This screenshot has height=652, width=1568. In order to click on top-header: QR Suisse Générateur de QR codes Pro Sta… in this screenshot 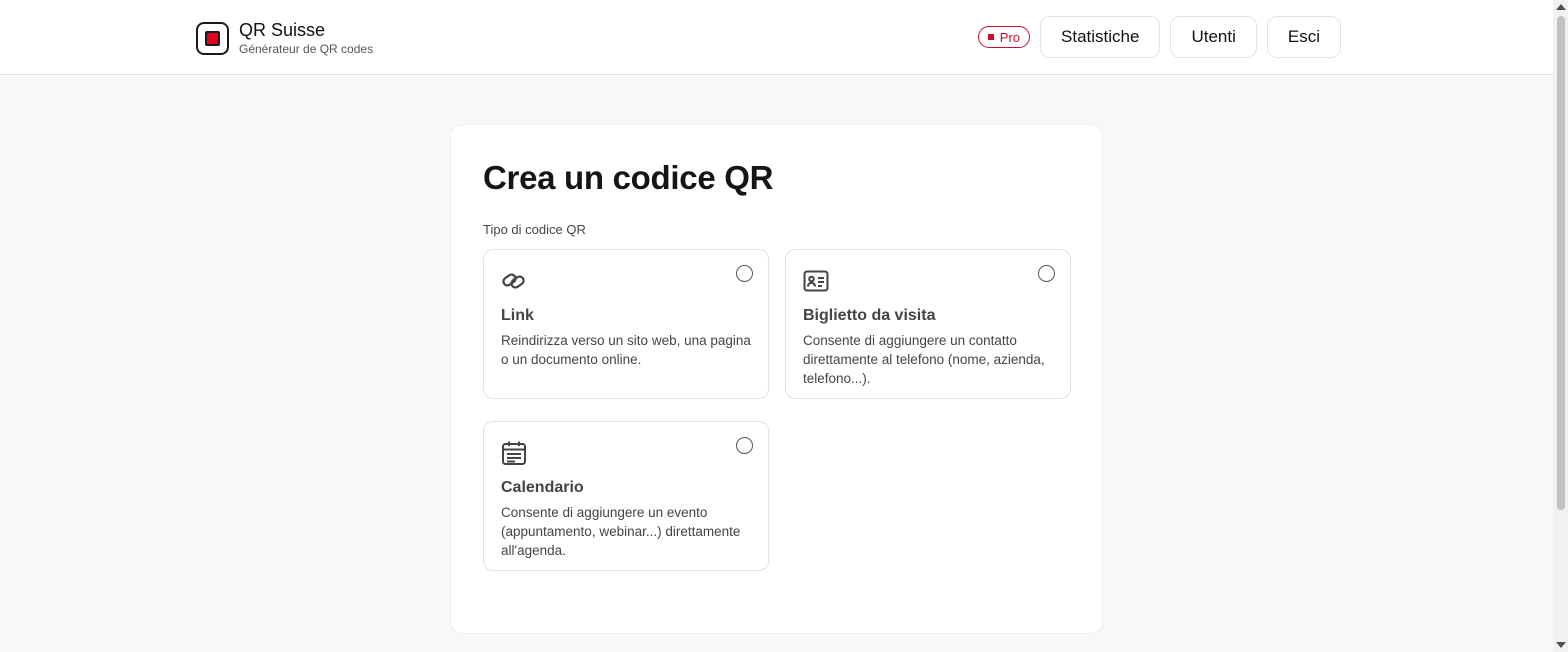, I will do `click(776, 37)`.